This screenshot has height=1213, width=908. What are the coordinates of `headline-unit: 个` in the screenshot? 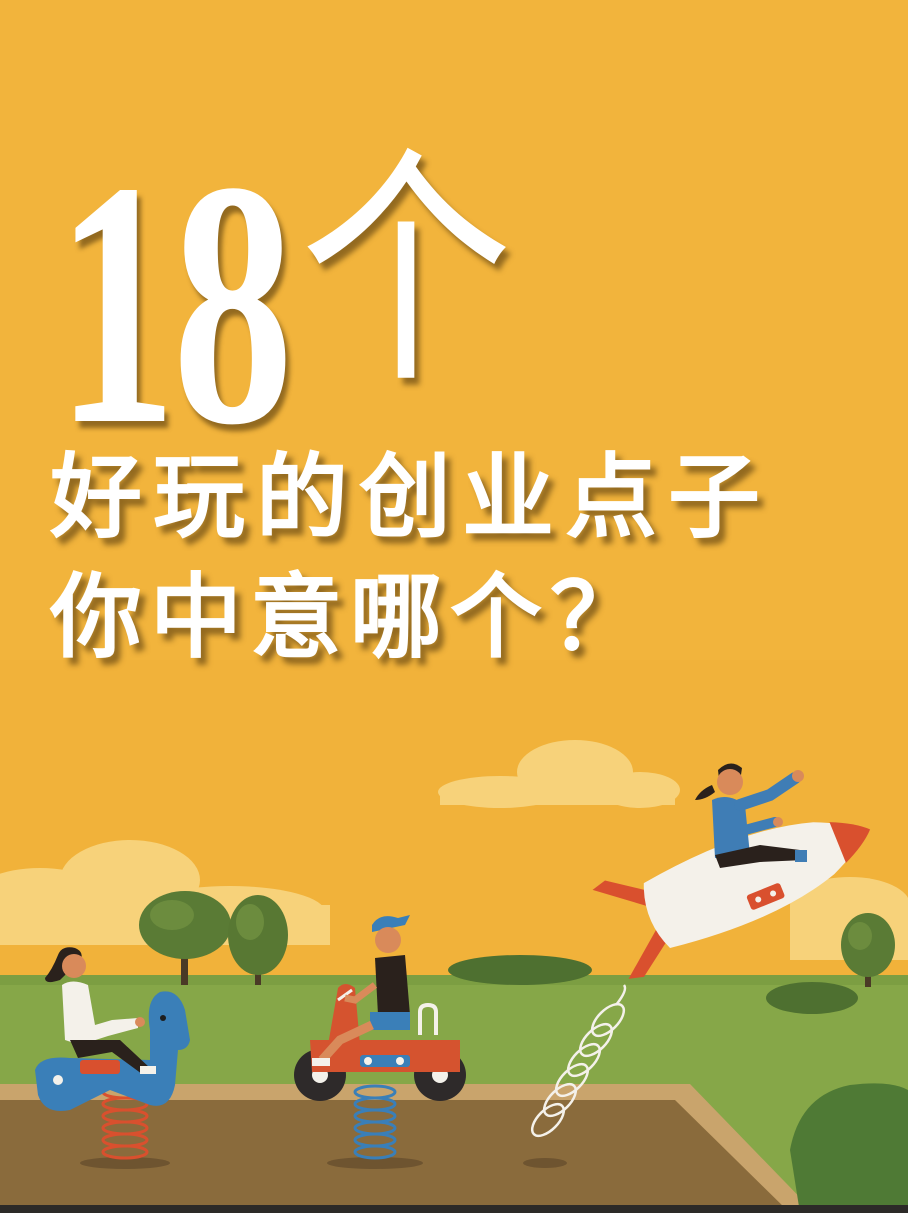 It's located at (406, 274).